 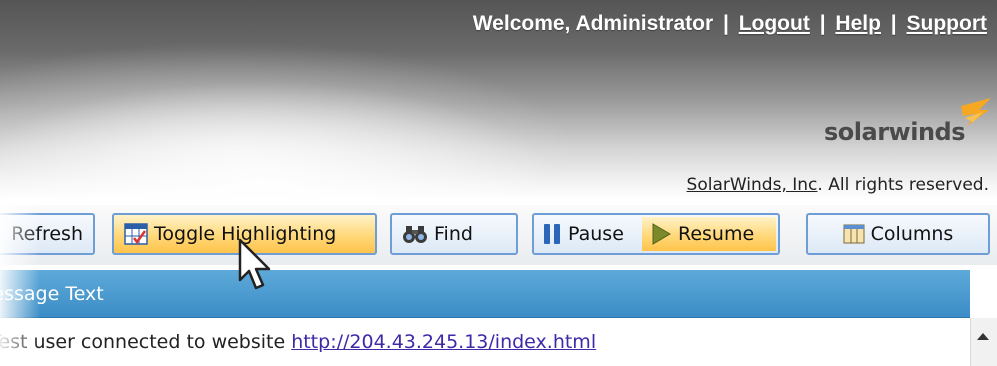 What do you see at coordinates (661, 234) in the screenshot?
I see `play-icon` at bounding box center [661, 234].